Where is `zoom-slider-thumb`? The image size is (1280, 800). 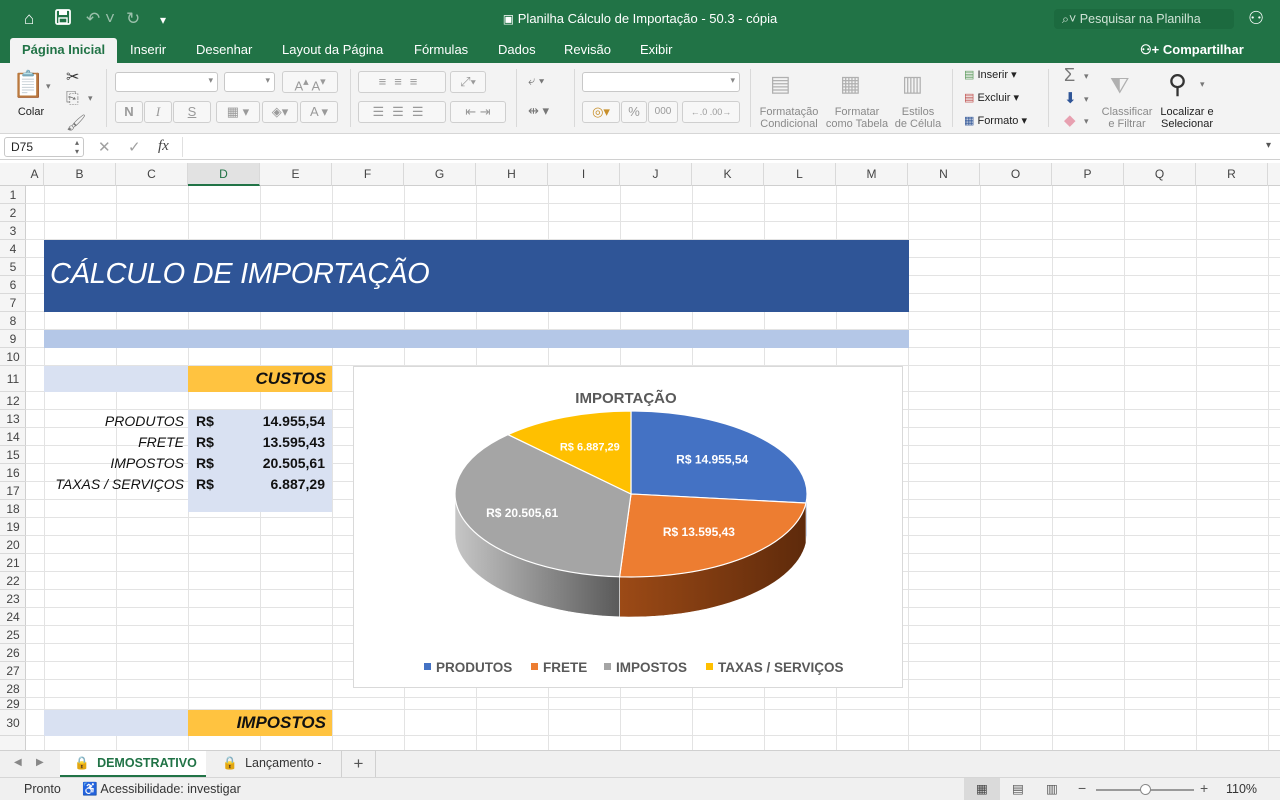
zoom-slider-thumb is located at coordinates (1145, 789).